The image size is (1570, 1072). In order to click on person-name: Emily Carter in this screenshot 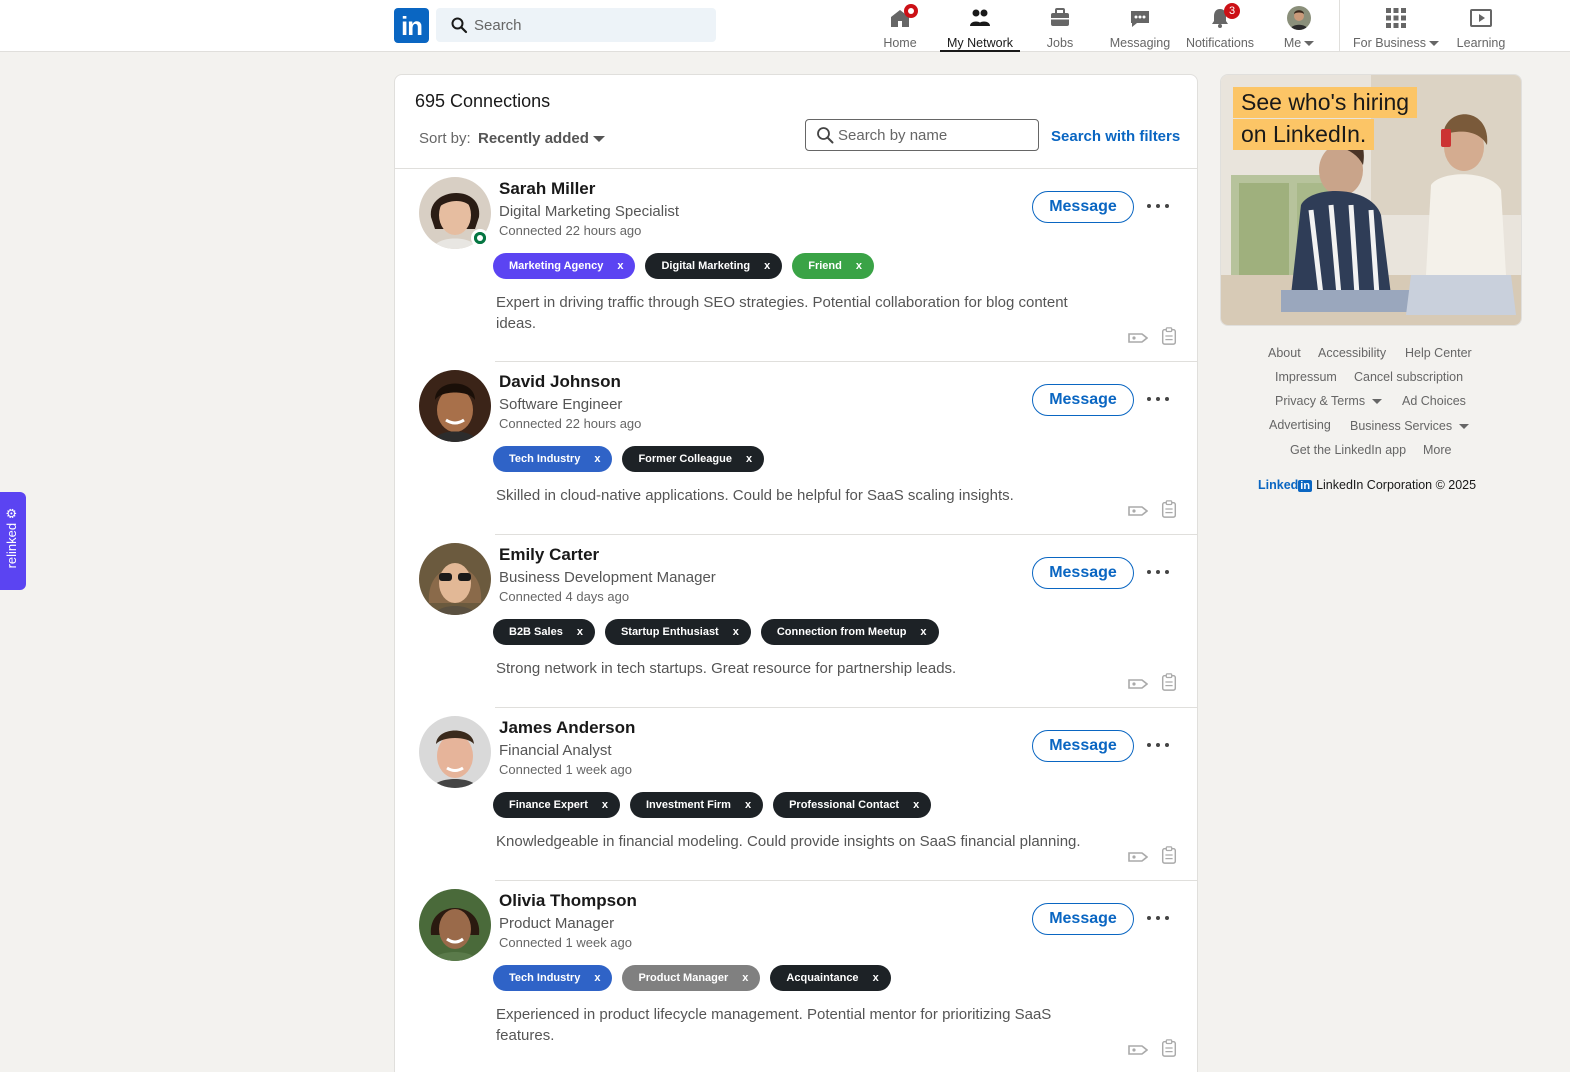, I will do `click(549, 555)`.